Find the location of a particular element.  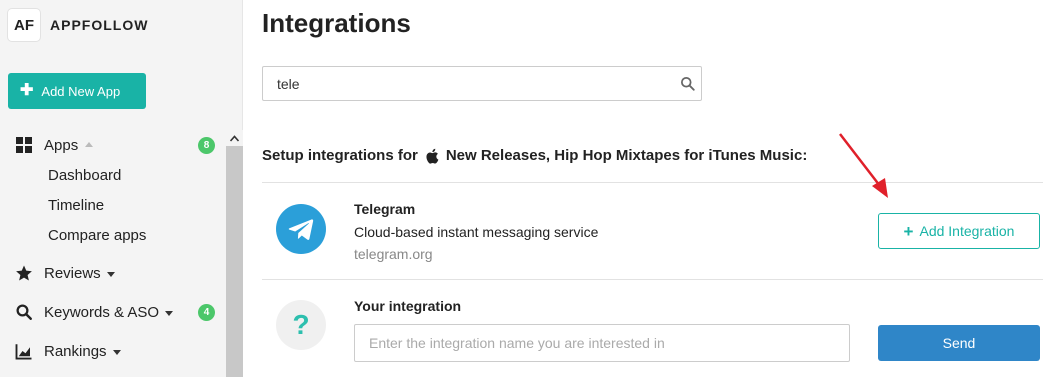

add-new-app-button: ✚ Add New App is located at coordinates (77, 91).